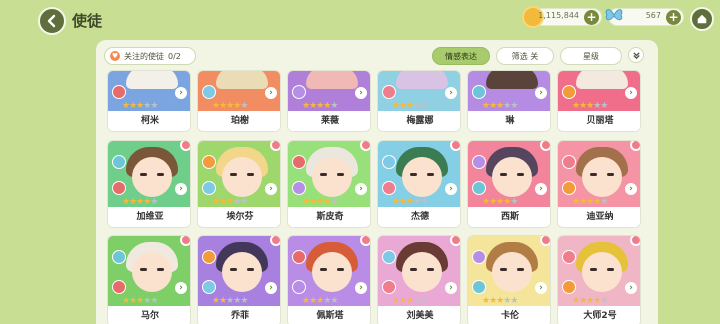 Image resolution: width=720 pixels, height=324 pixels. What do you see at coordinates (461, 56) in the screenshot?
I see `emotion-button: 情感表达` at bounding box center [461, 56].